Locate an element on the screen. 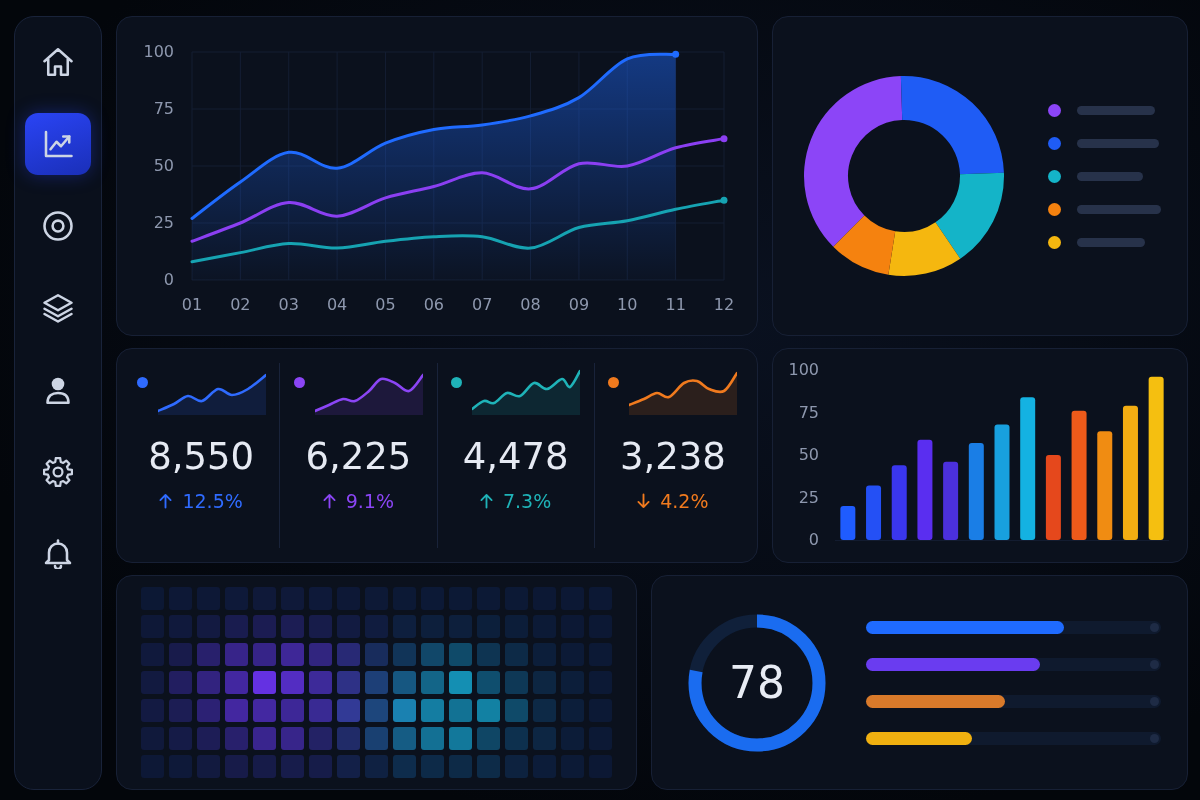 The image size is (1200, 800). score-value: 78 is located at coordinates (757, 682).